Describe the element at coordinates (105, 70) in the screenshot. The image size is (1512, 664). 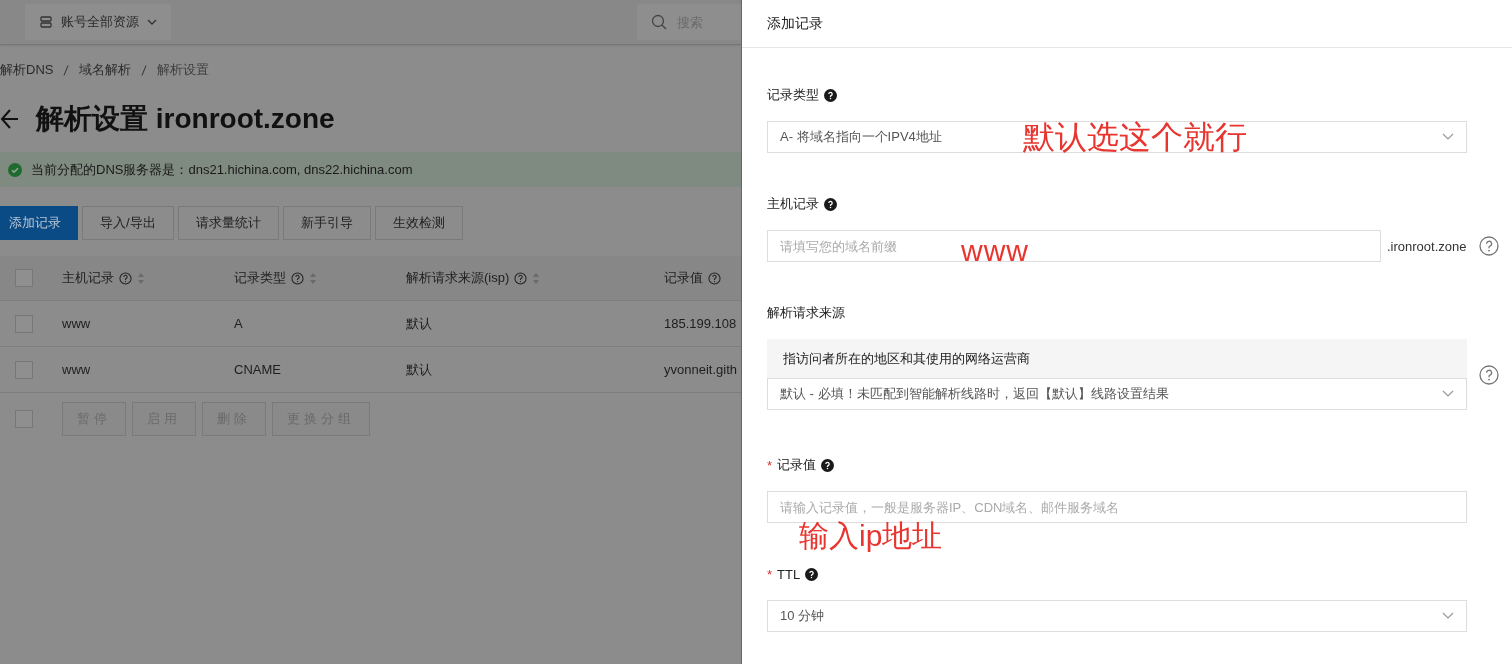
I see `breadcrumb-link: 域名解析` at that location.